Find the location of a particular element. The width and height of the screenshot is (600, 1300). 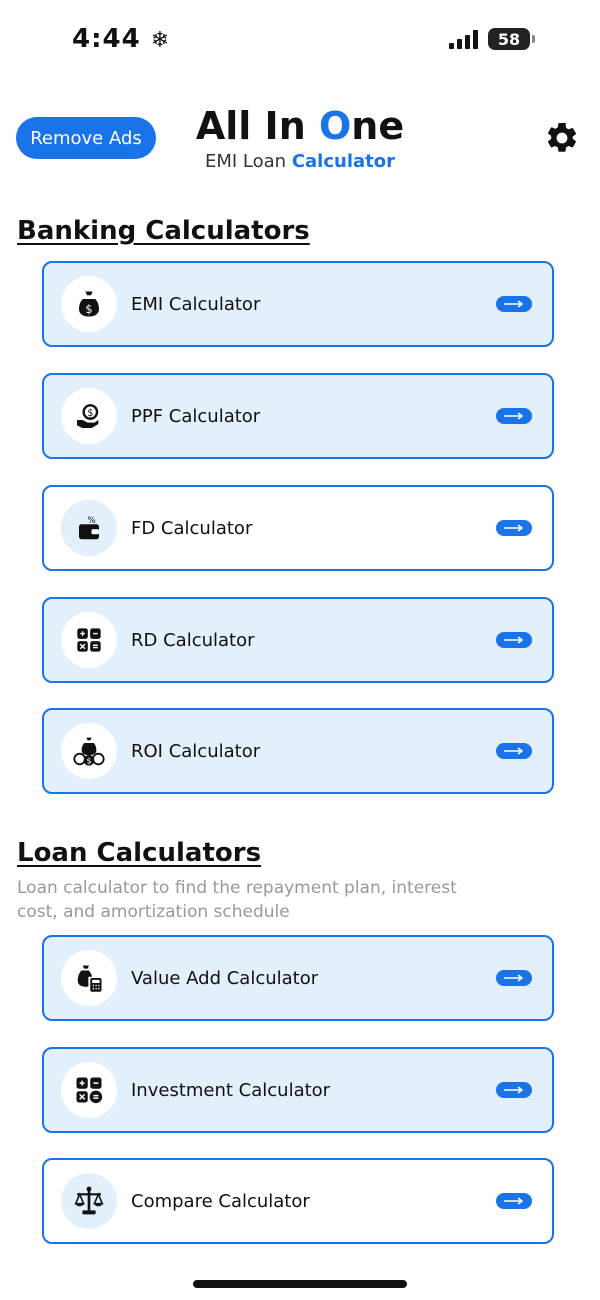

loan-section-title: Loan Calculators is located at coordinates (139, 853).